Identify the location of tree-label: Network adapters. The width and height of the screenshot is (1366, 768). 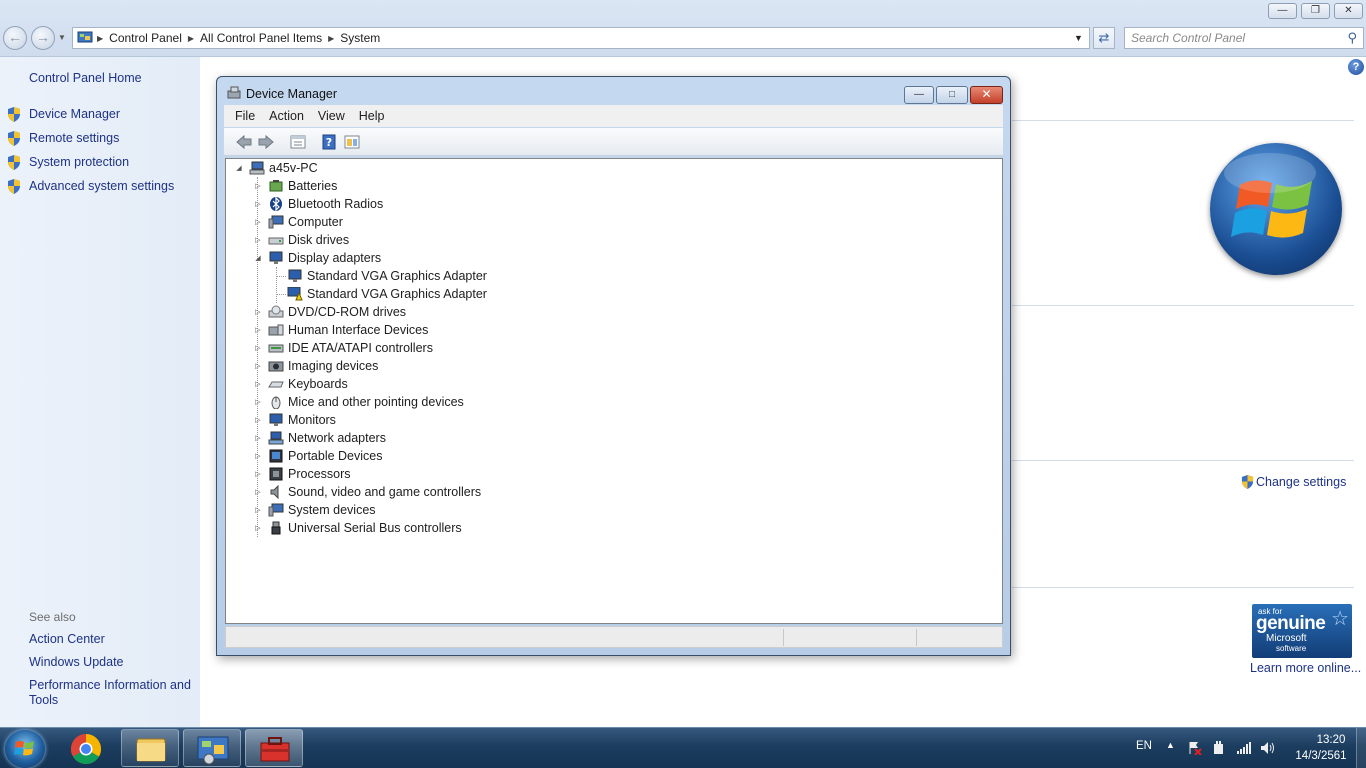
(337, 438).